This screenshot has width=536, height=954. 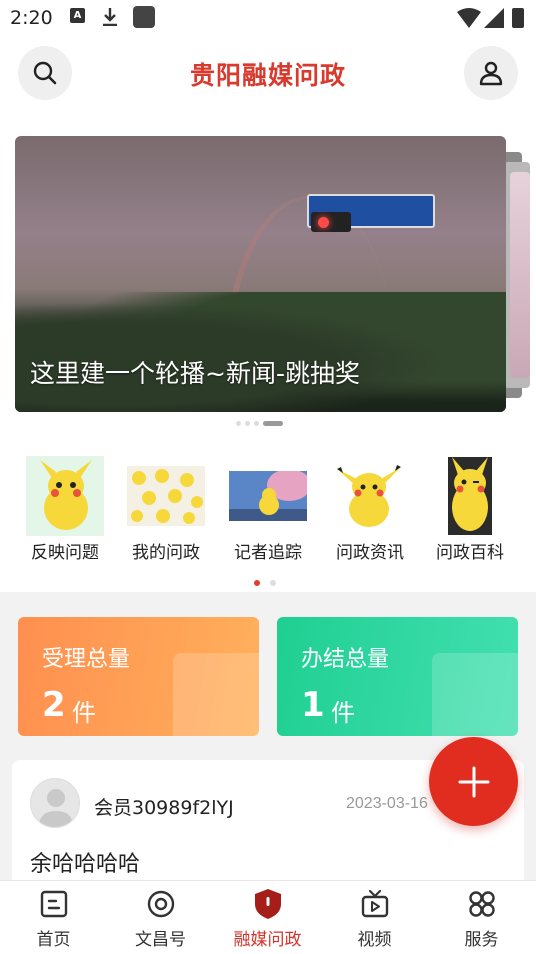 What do you see at coordinates (494, 18) in the screenshot?
I see `signal-icon` at bounding box center [494, 18].